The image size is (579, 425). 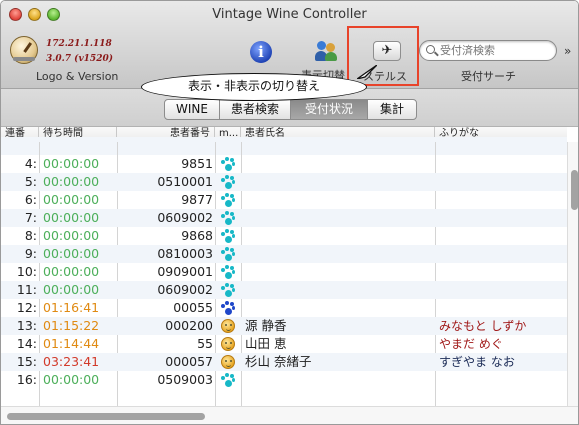 I want to click on row-number: 14:, so click(x=26, y=343).